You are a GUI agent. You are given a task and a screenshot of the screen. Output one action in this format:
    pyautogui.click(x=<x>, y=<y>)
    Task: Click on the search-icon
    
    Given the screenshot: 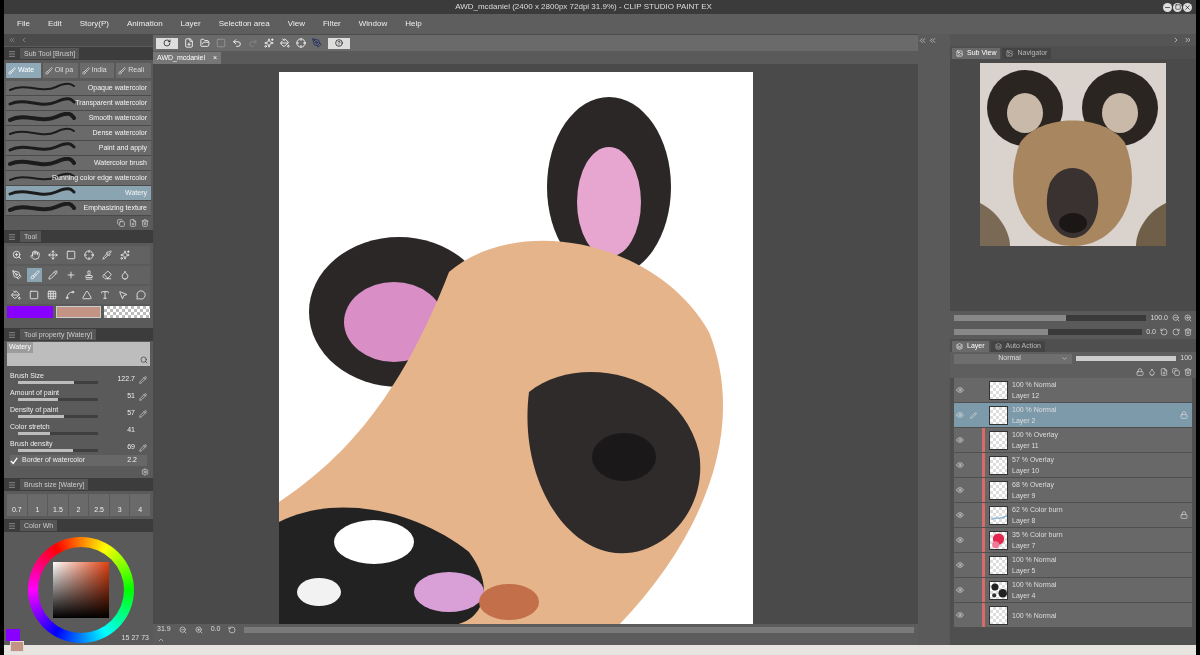 What is the action you would take?
    pyautogui.click(x=144, y=360)
    